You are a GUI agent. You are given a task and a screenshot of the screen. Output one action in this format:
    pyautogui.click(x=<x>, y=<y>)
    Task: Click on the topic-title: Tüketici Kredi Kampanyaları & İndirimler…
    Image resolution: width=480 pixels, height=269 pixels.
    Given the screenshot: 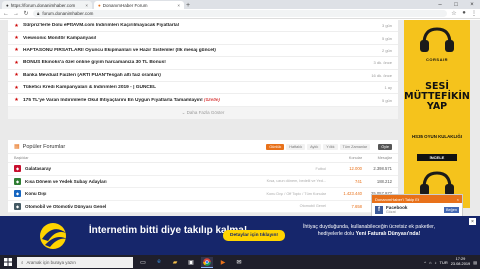 What is the action you would take?
    pyautogui.click(x=194, y=87)
    